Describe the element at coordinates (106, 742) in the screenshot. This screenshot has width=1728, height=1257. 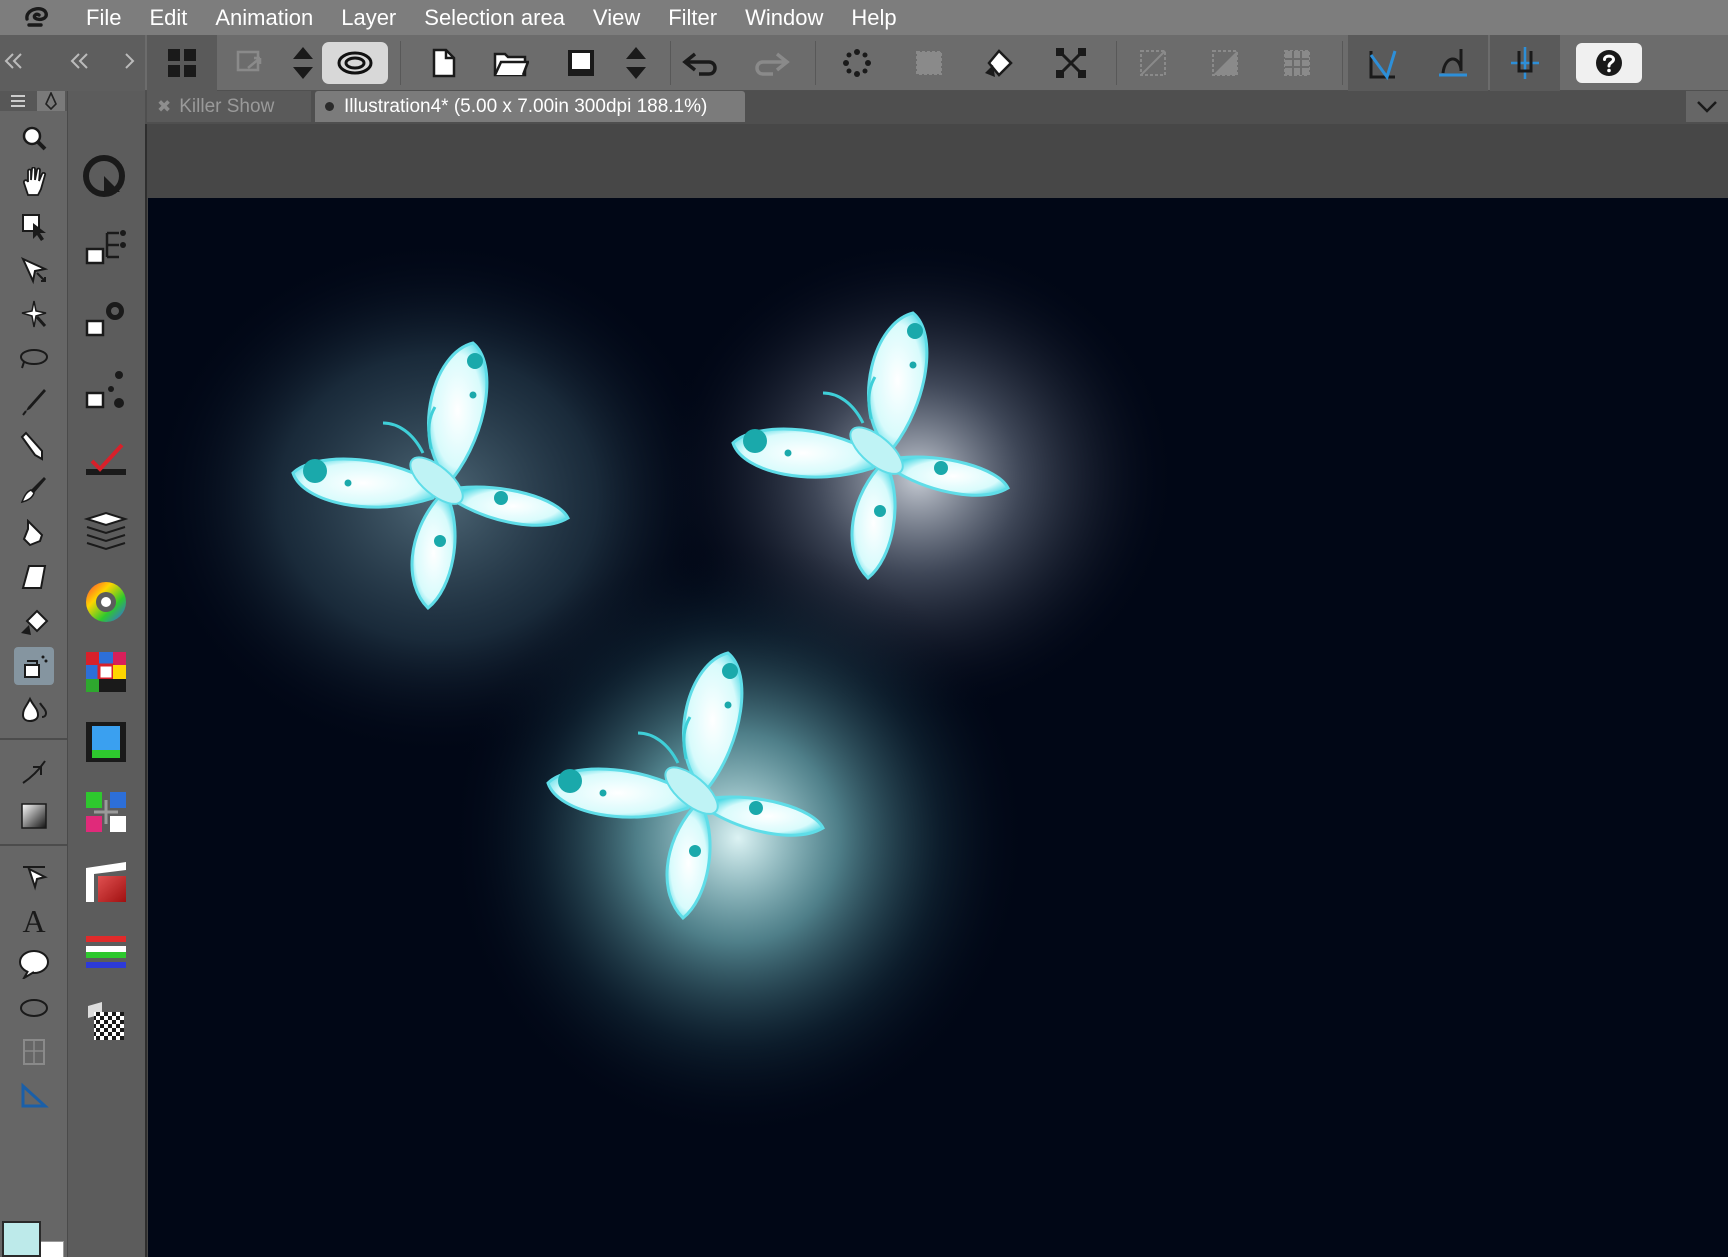
I see `animation-timeline-icon` at that location.